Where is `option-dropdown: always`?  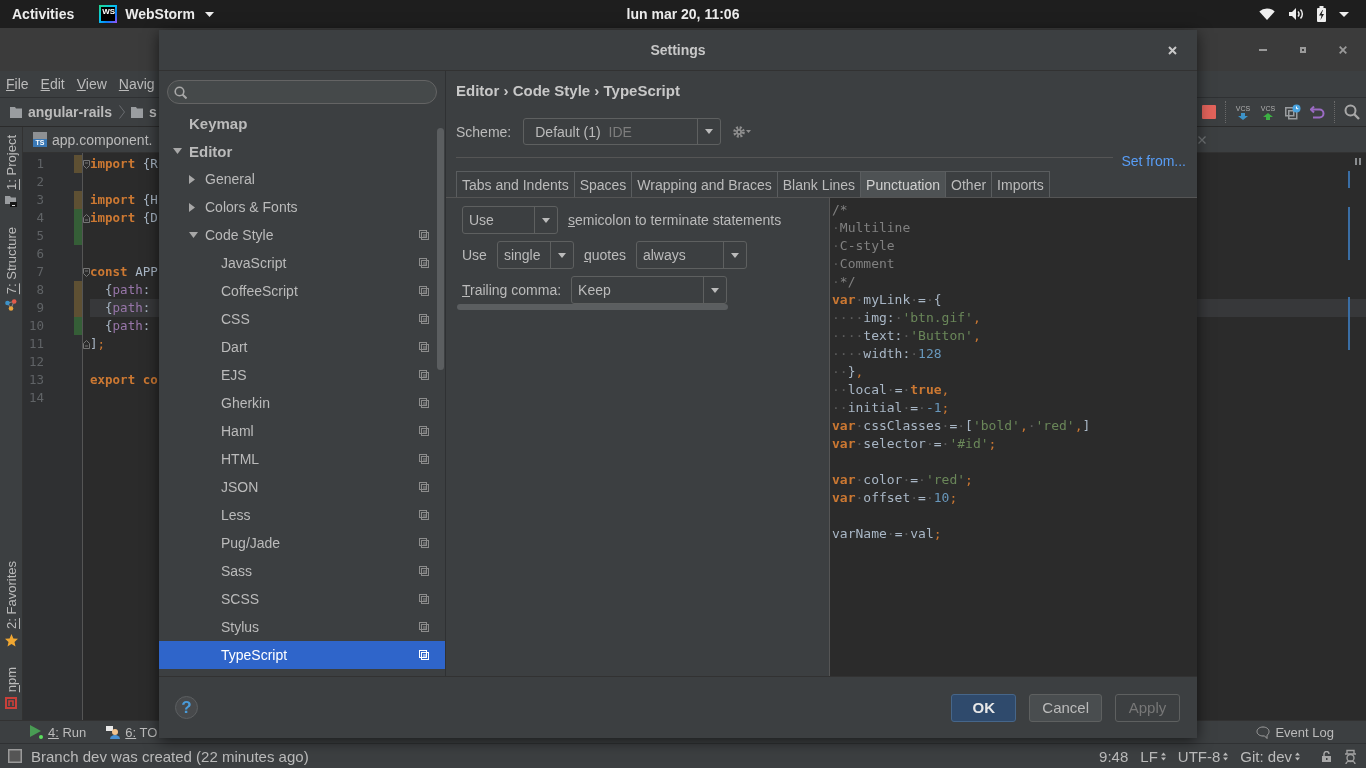
option-dropdown: always is located at coordinates (691, 255).